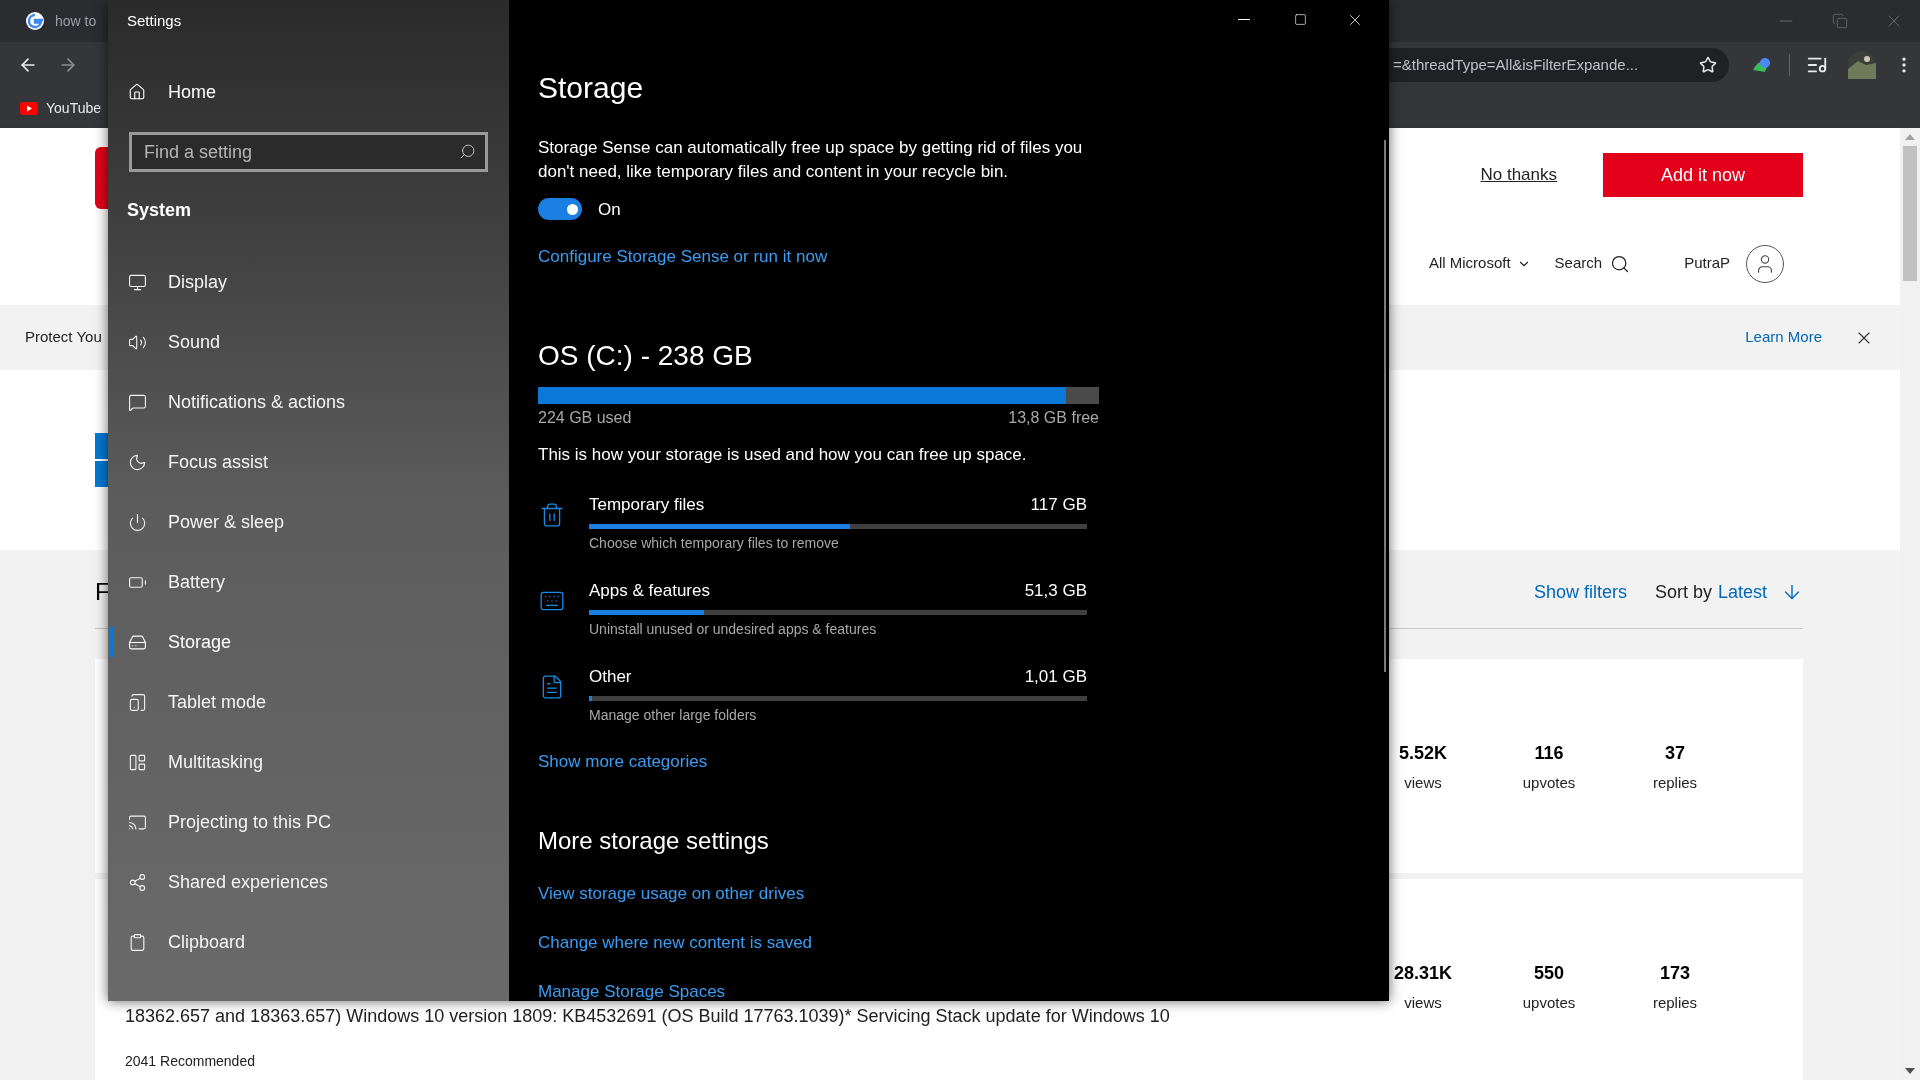  What do you see at coordinates (1055, 591) in the screenshot?
I see `category-size: 51,3 GB` at bounding box center [1055, 591].